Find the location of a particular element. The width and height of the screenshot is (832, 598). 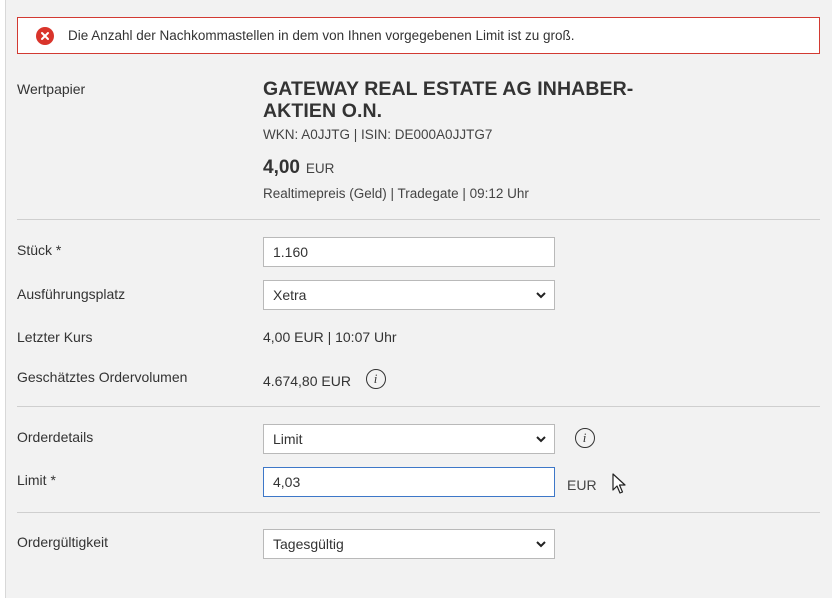

volume-label: Geschätztes Ordervolumen is located at coordinates (102, 377).